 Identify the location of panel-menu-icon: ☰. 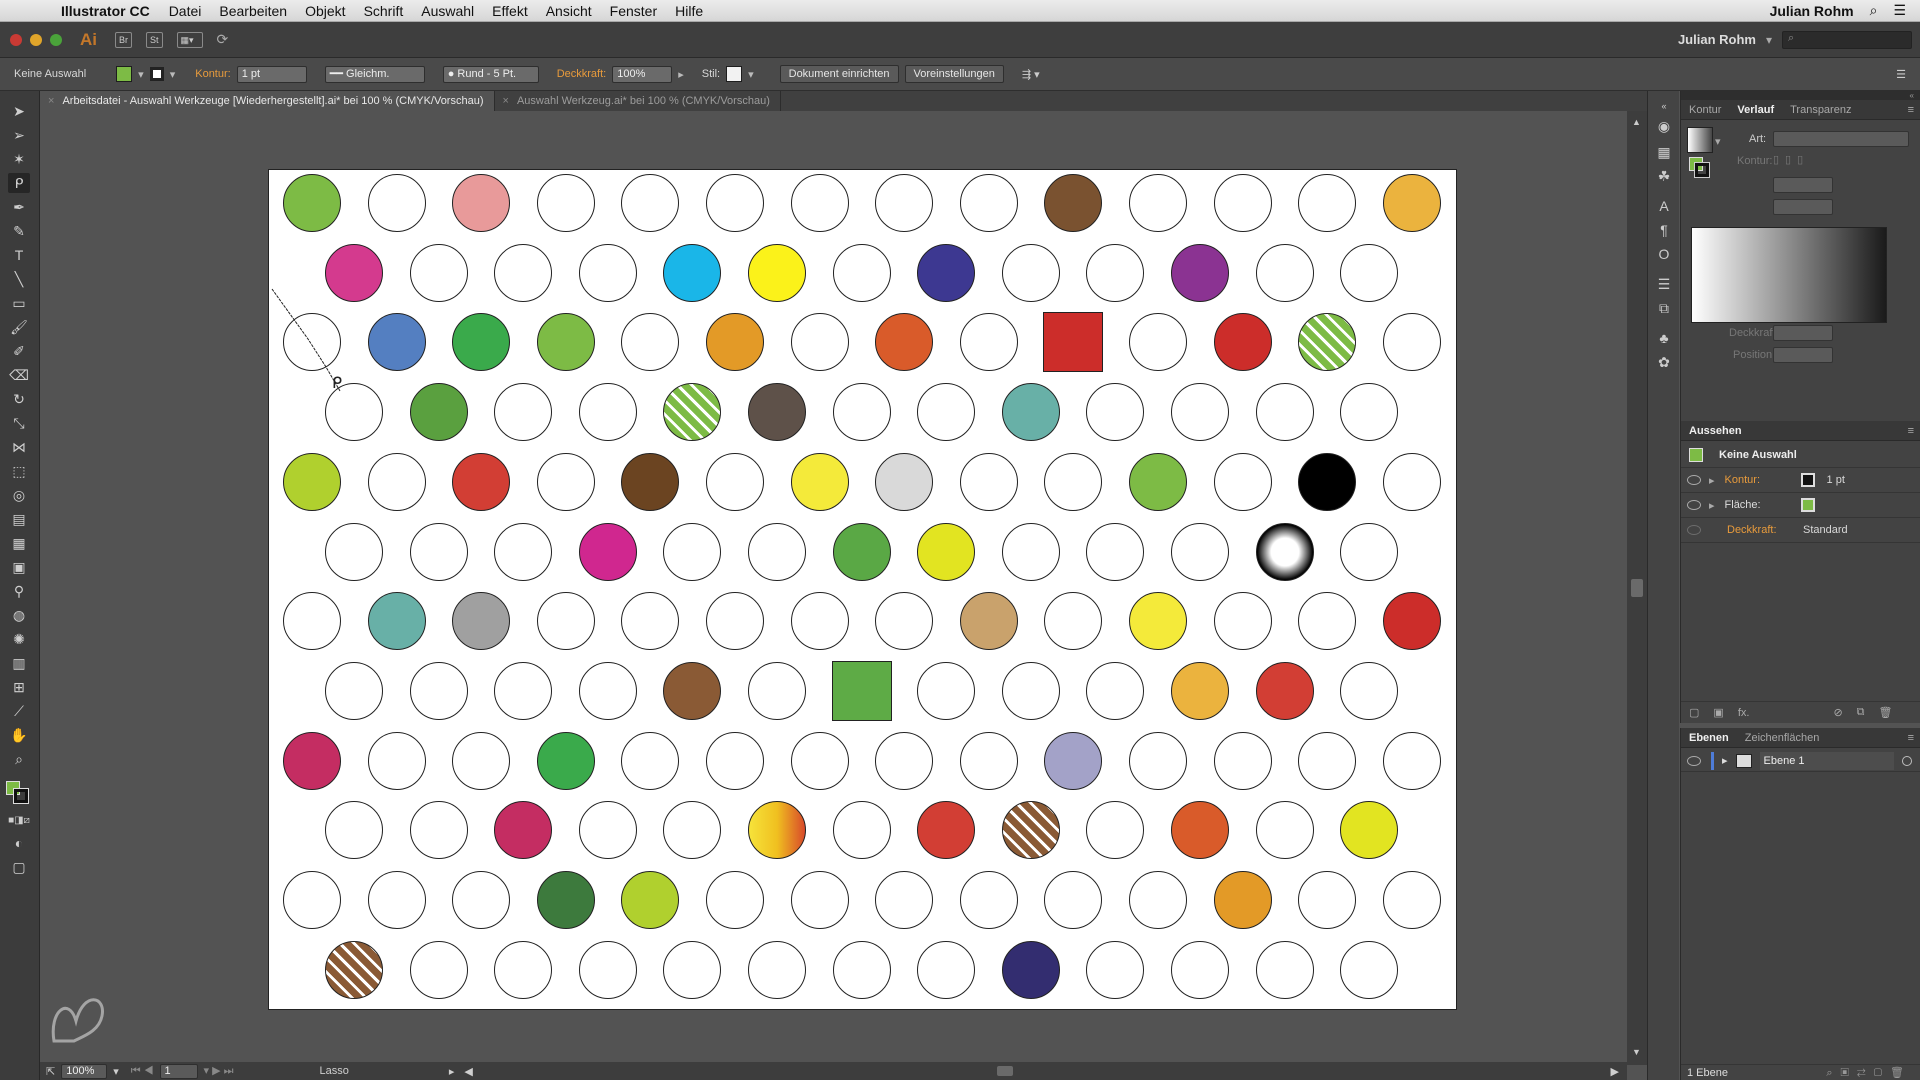
(1908, 74).